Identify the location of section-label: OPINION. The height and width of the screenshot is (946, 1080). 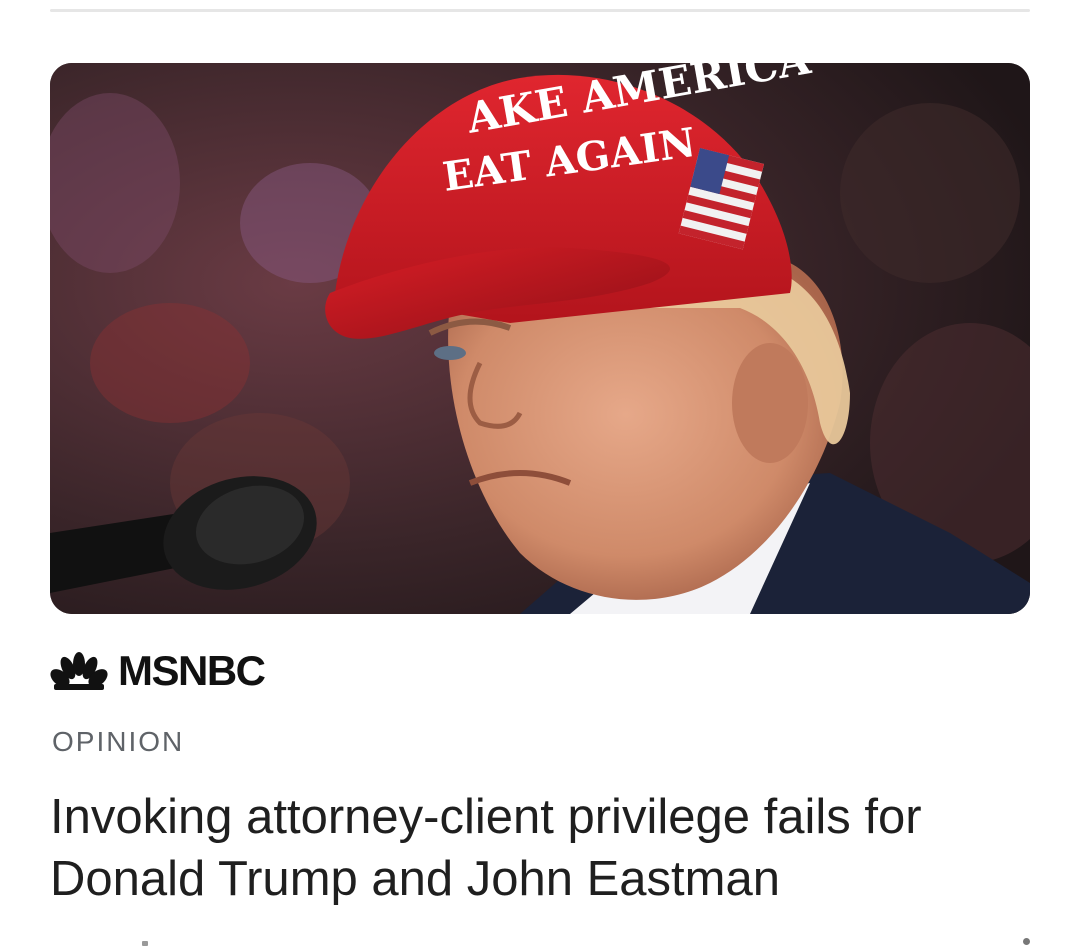
(118, 741).